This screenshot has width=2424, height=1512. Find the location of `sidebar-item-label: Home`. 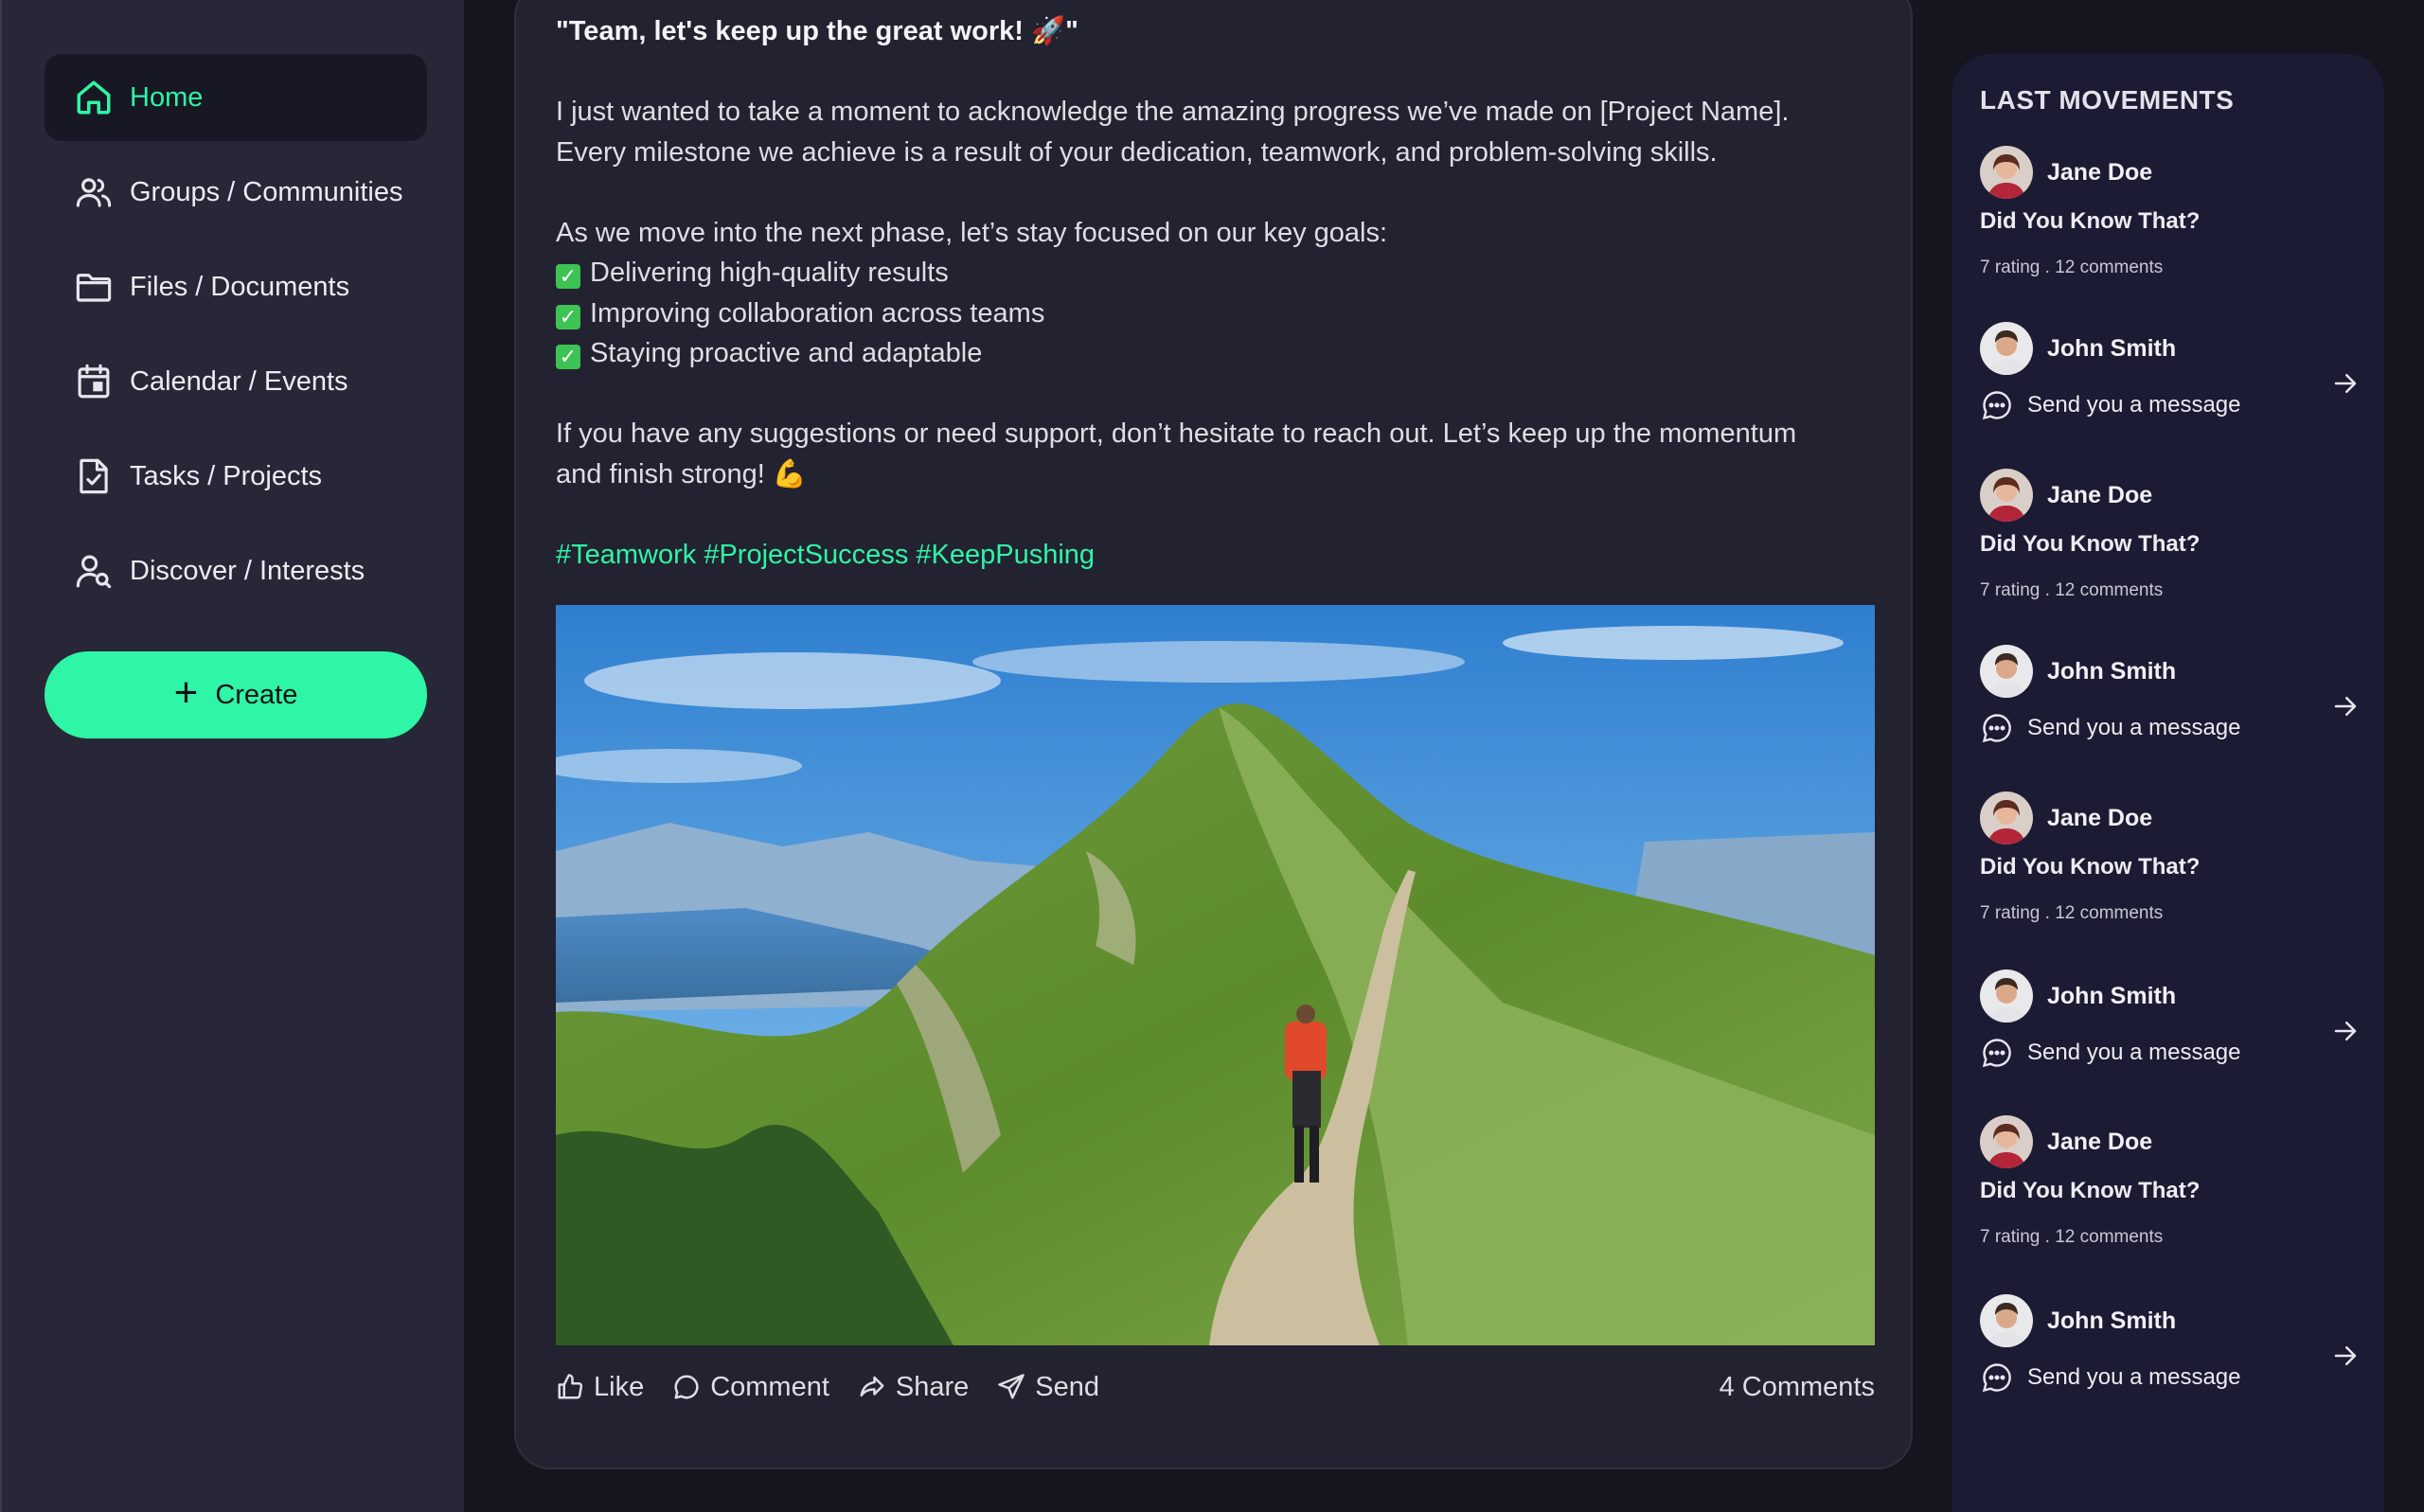

sidebar-item-label: Home is located at coordinates (167, 97).